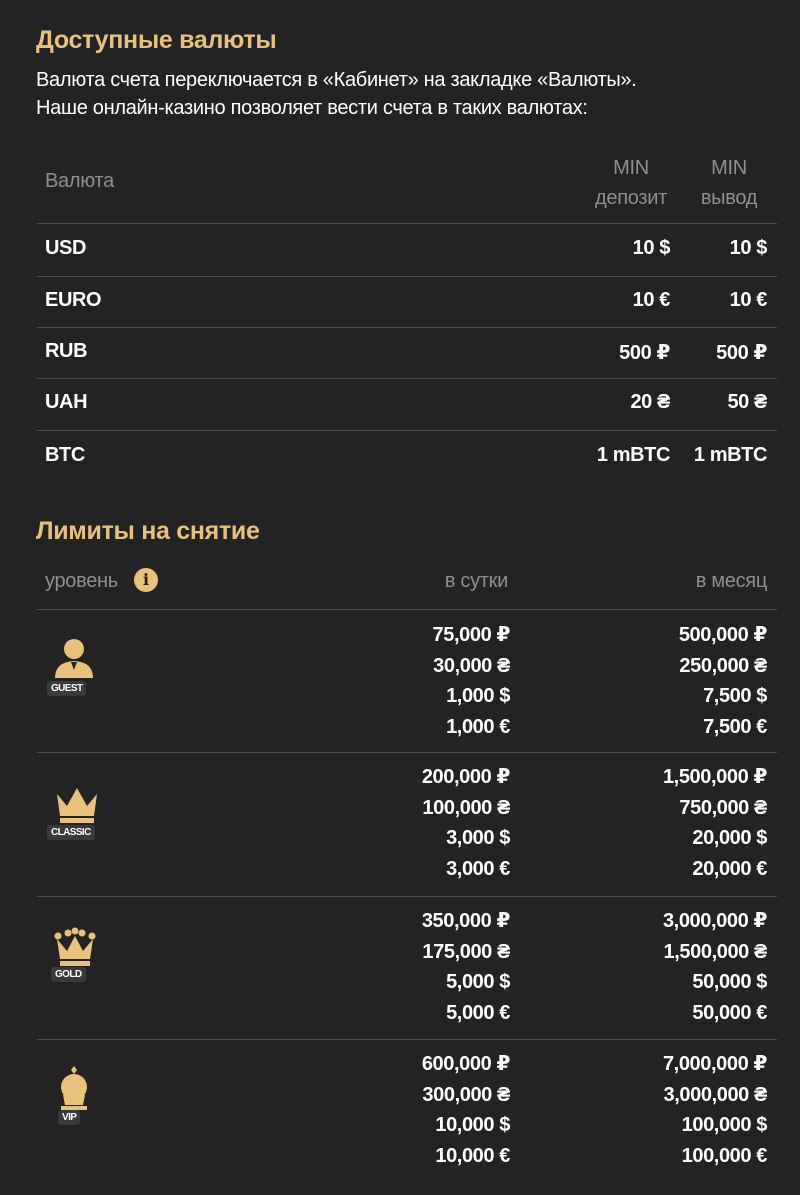 The width and height of the screenshot is (800, 1195). Describe the element at coordinates (476, 581) in the screenshot. I see `header-per-day: в сутки` at that location.